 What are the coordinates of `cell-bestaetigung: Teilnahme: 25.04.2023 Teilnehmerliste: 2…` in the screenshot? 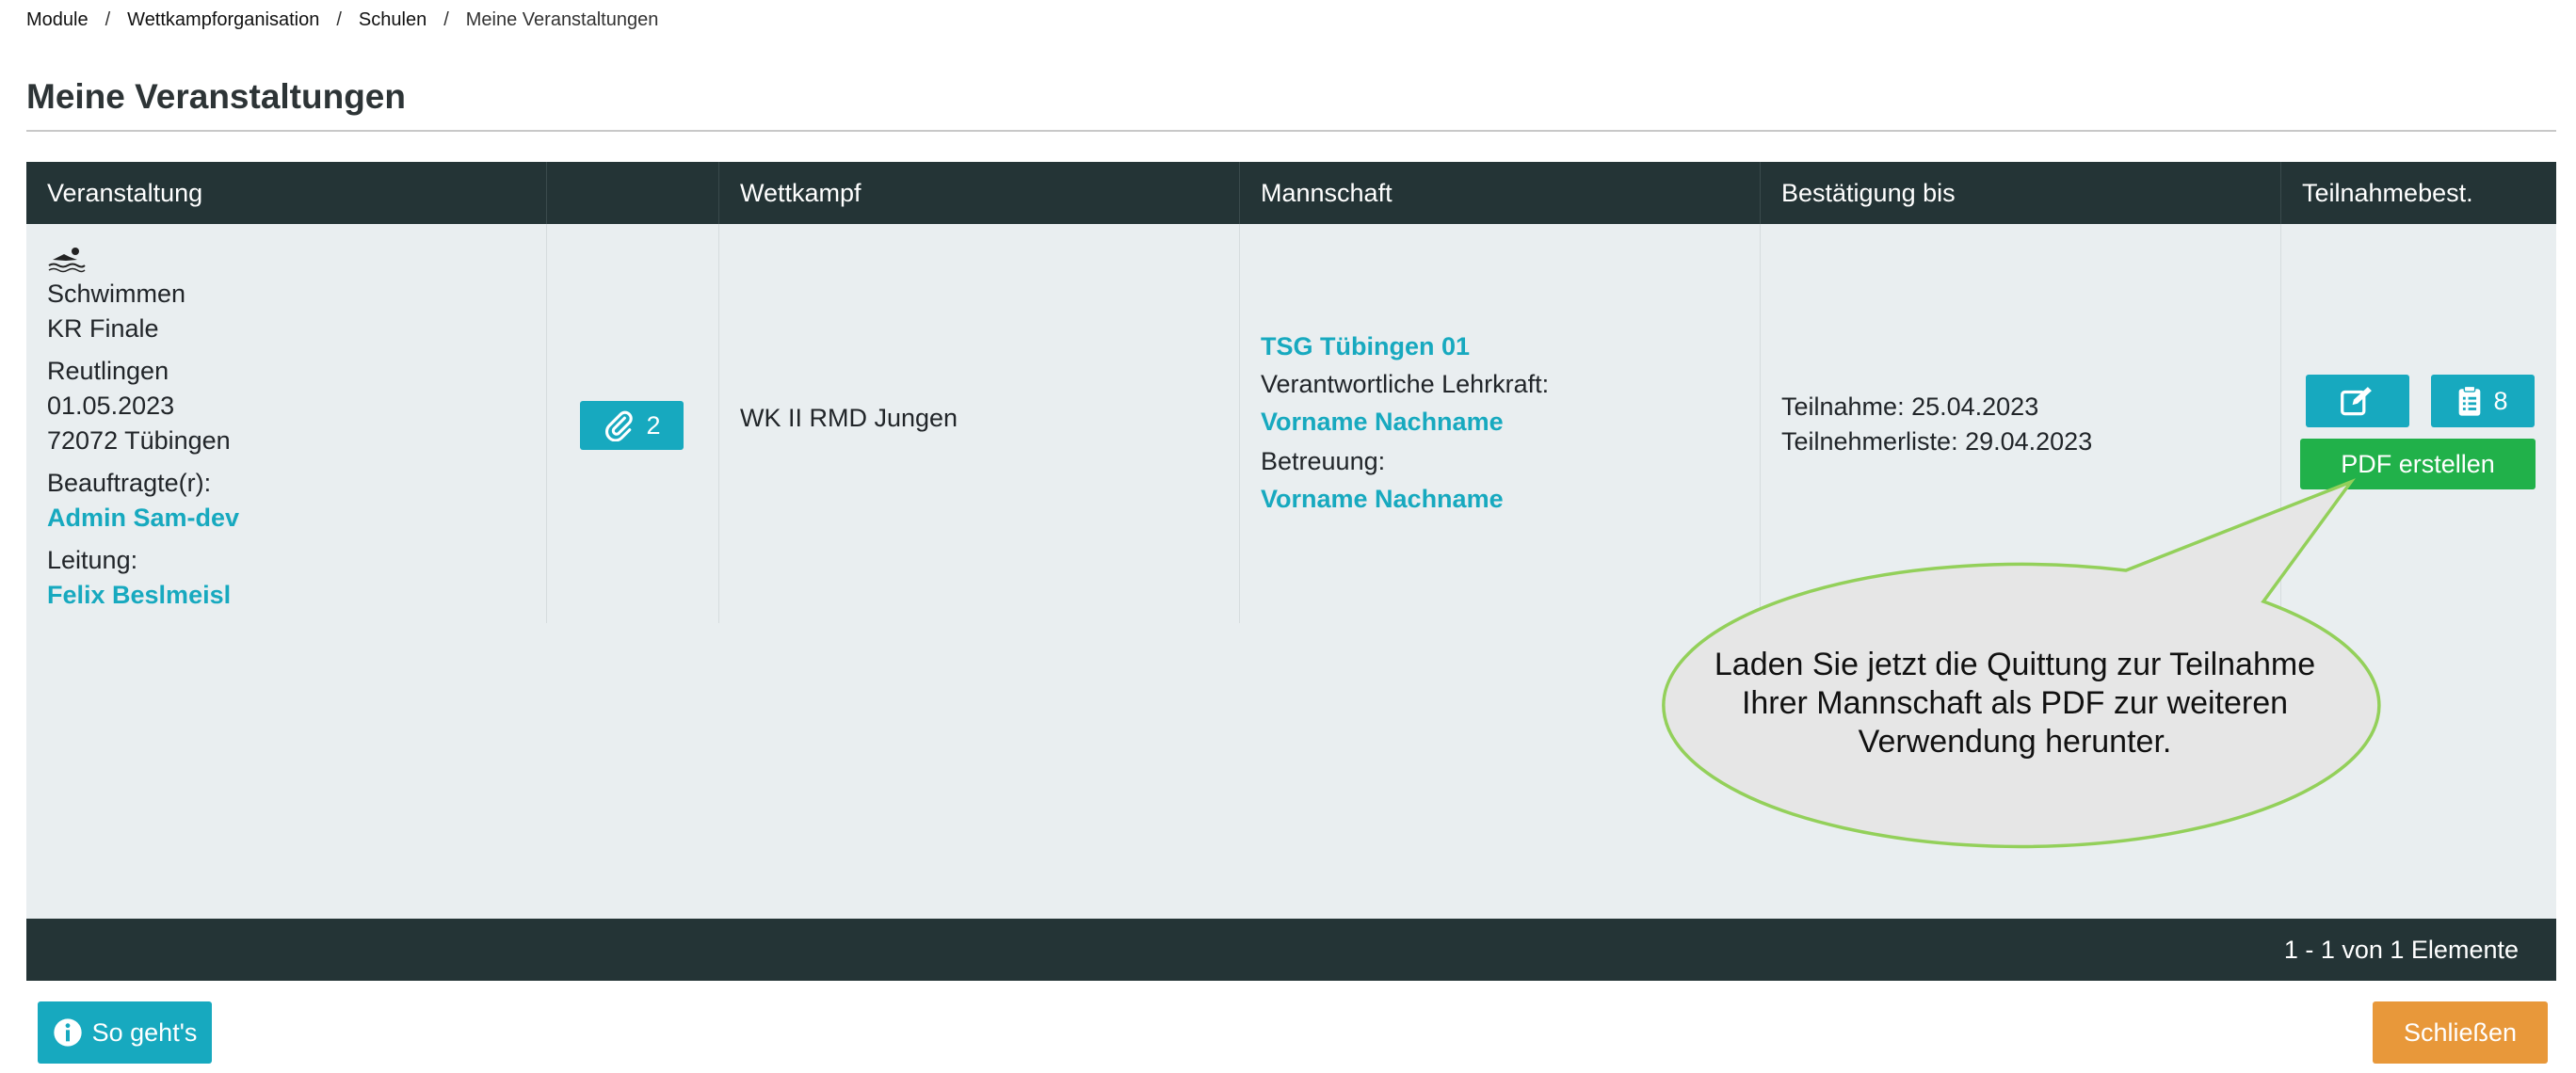 It's located at (2021, 423).